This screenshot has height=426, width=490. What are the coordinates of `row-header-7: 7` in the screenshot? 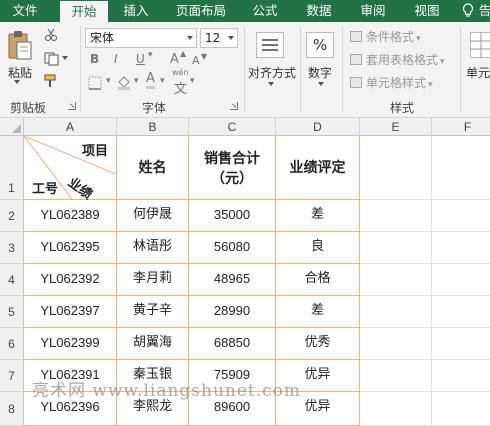 It's located at (12, 376).